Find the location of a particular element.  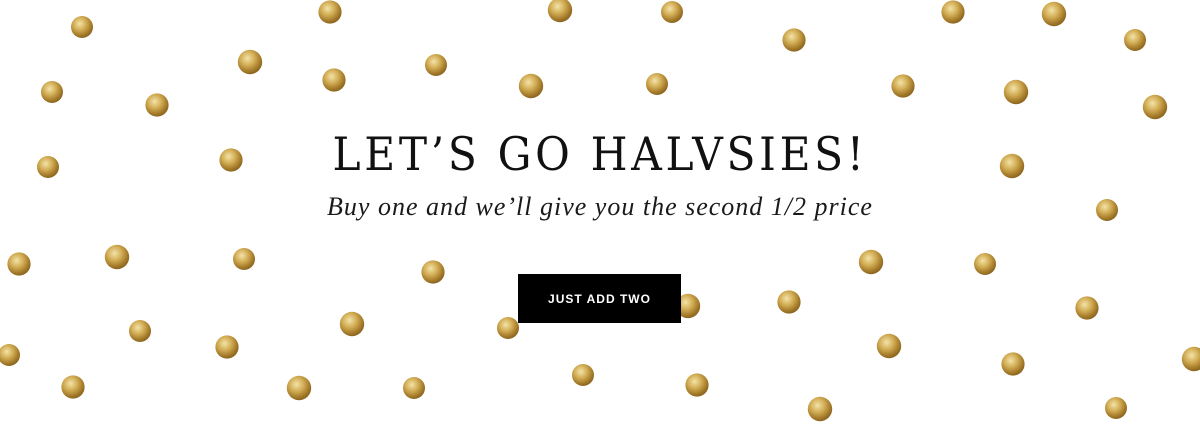

just-add-two-button: JUST ADD TWO is located at coordinates (599, 298).